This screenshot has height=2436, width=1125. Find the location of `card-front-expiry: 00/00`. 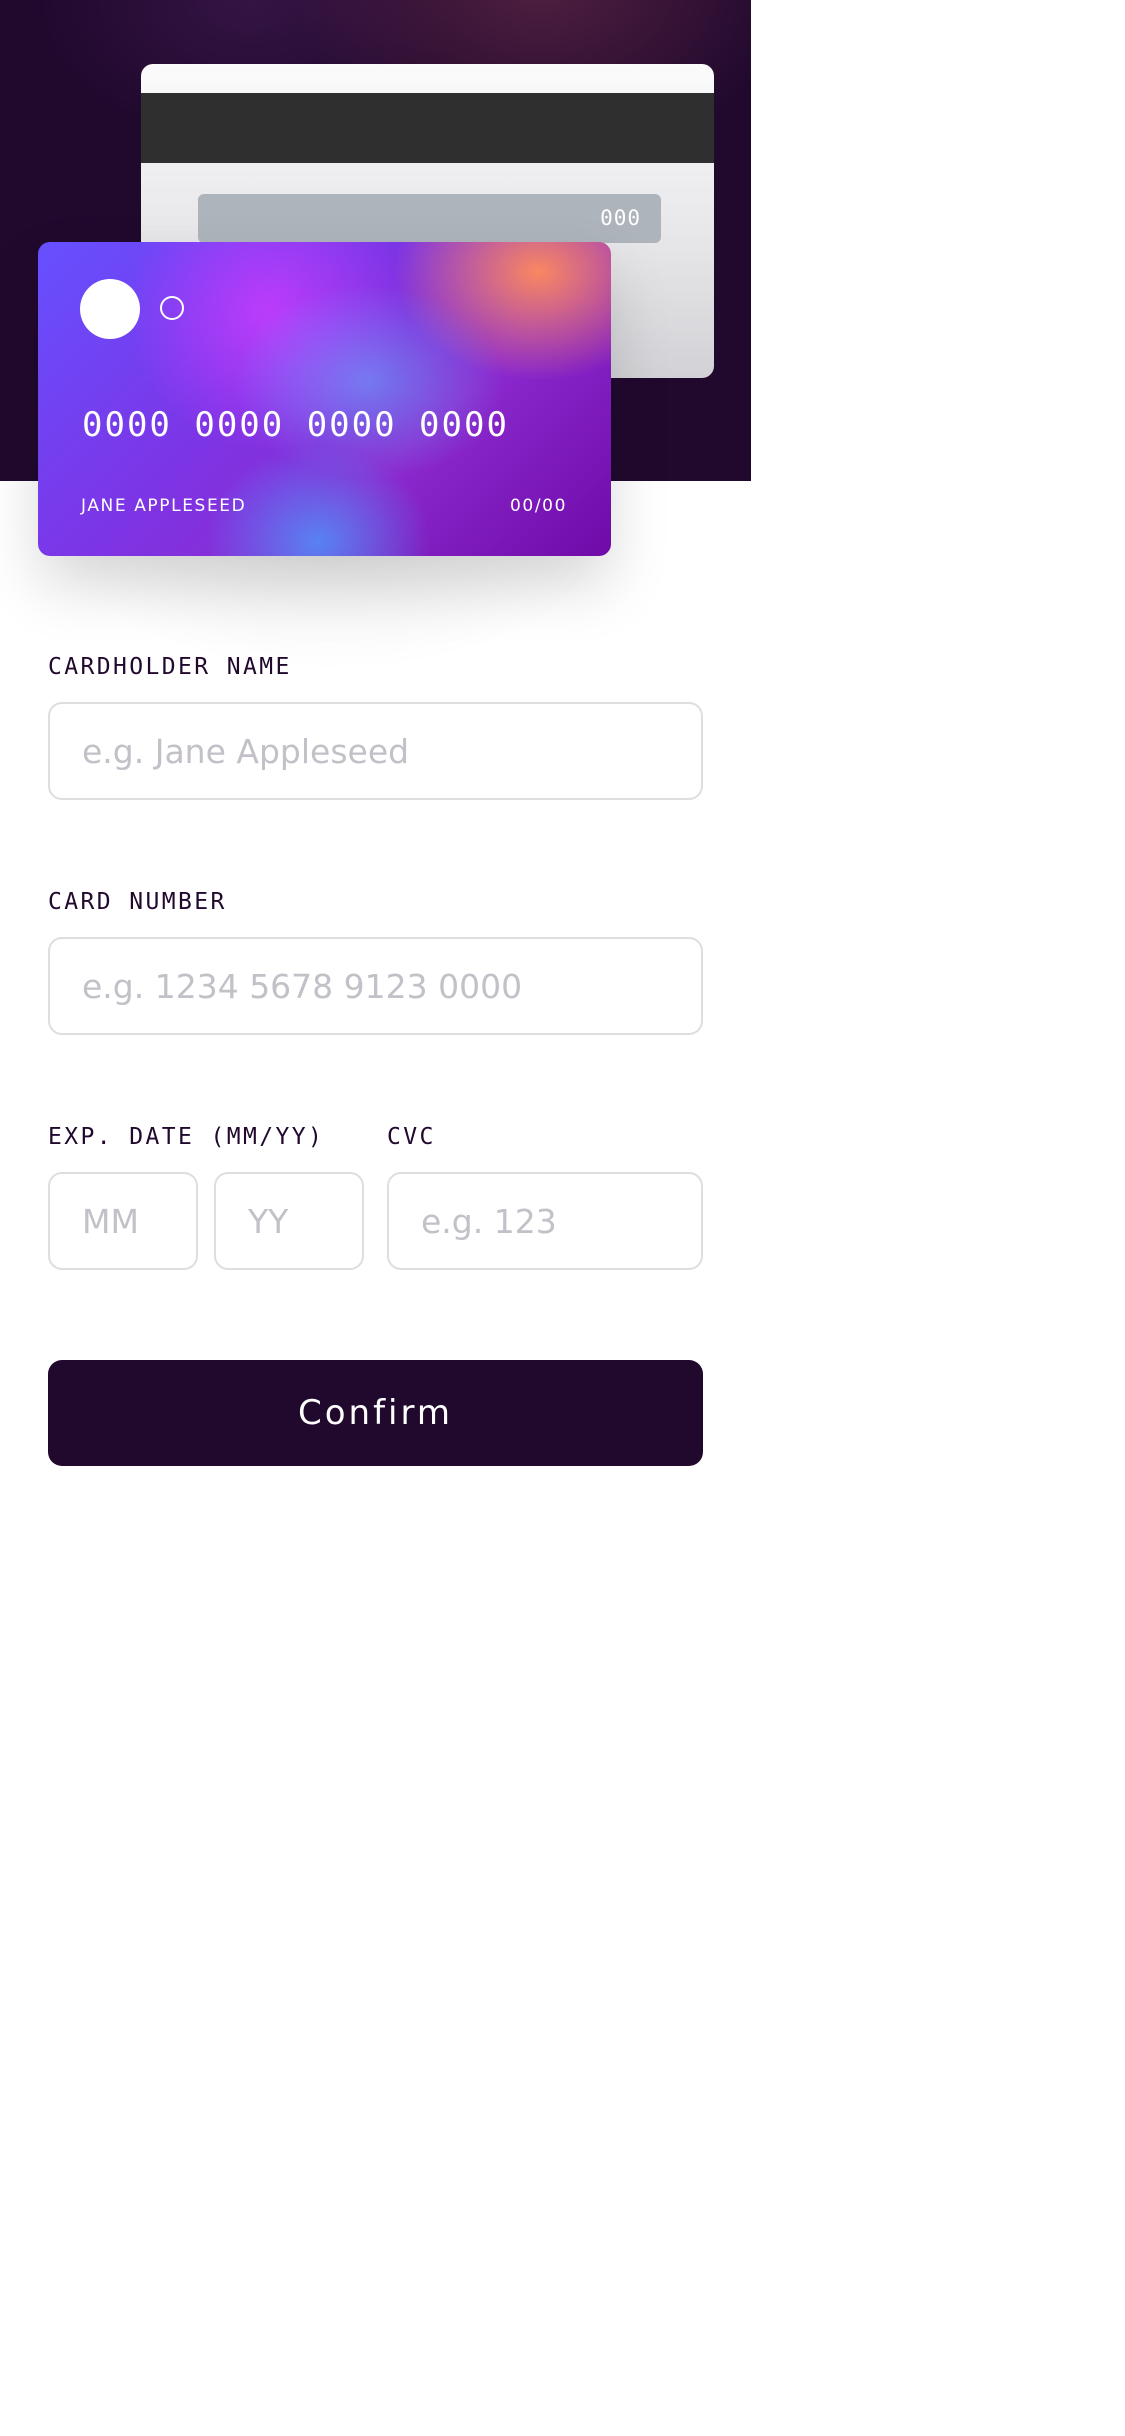

card-front-expiry: 00/00 is located at coordinates (538, 506).